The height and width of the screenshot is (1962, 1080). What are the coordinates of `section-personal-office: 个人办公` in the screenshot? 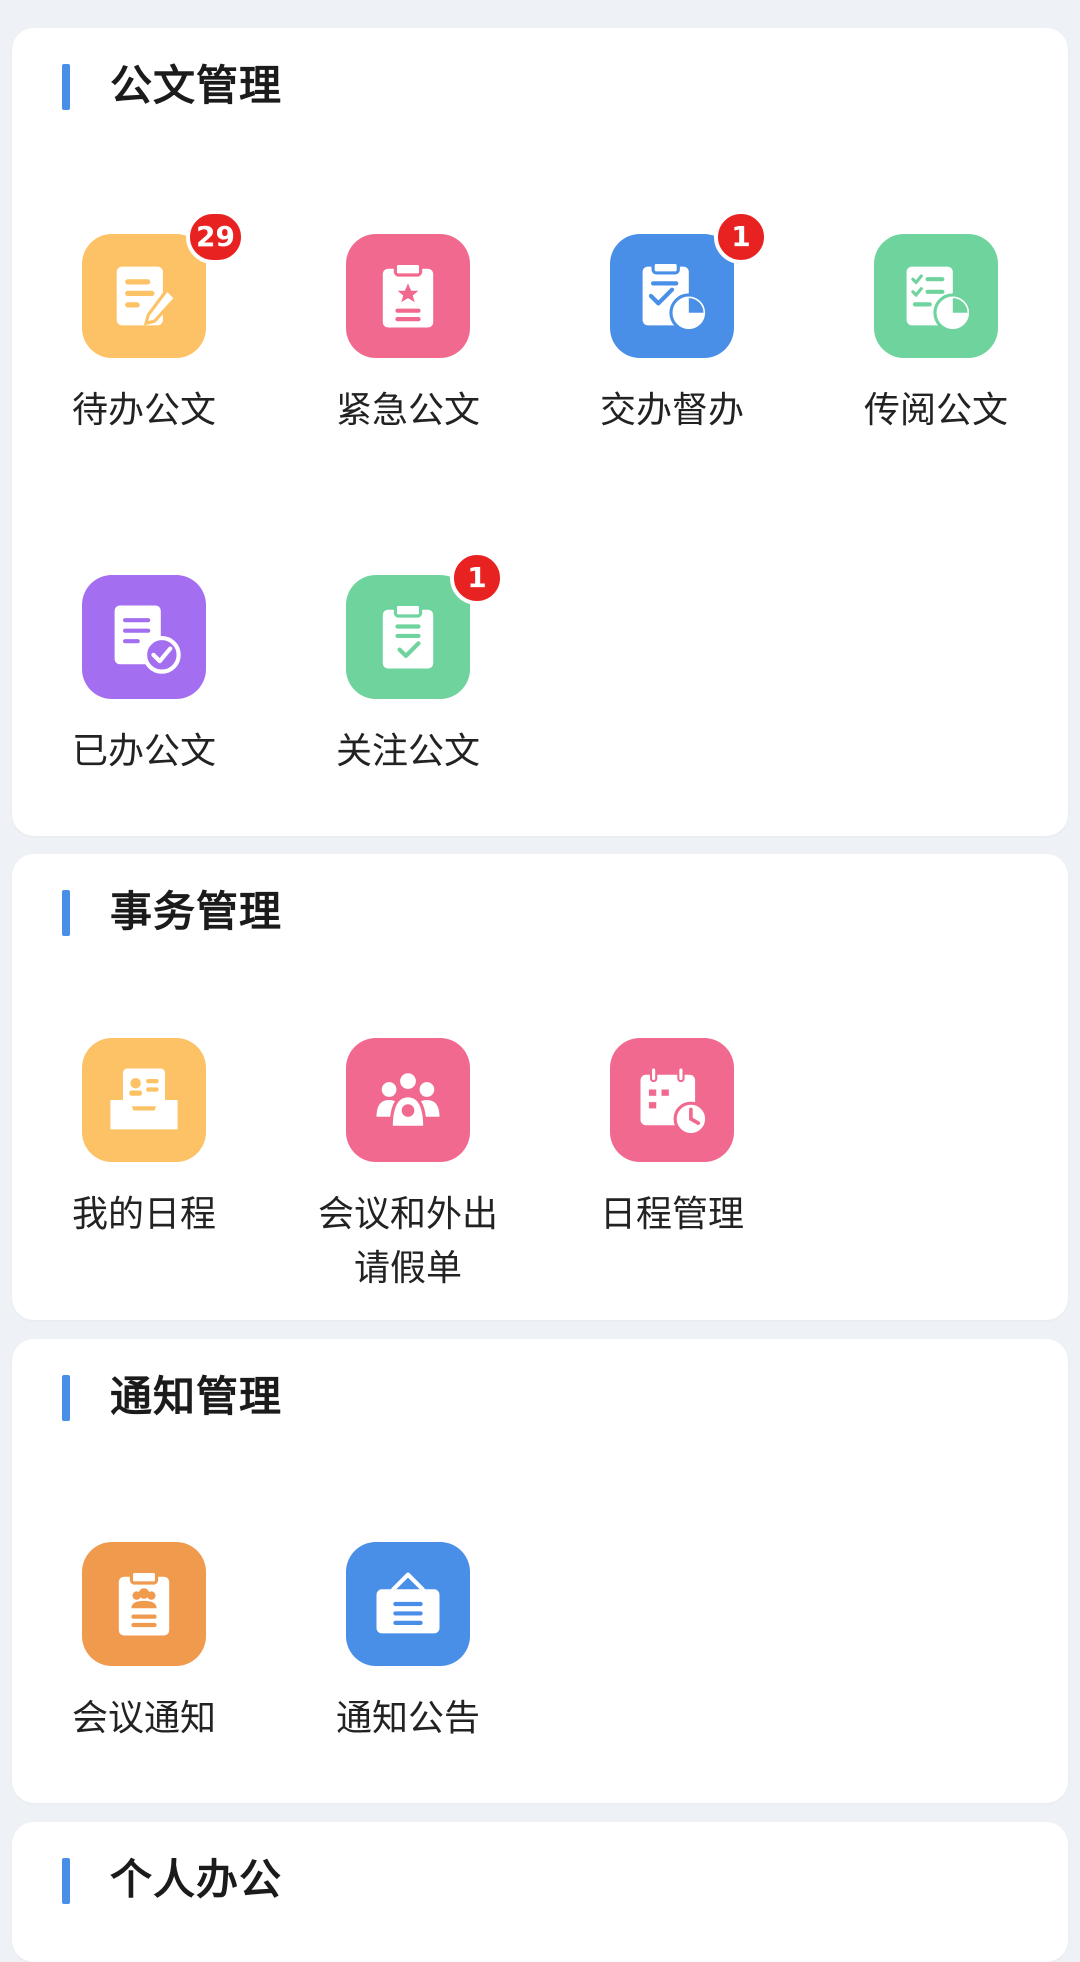 It's located at (540, 1892).